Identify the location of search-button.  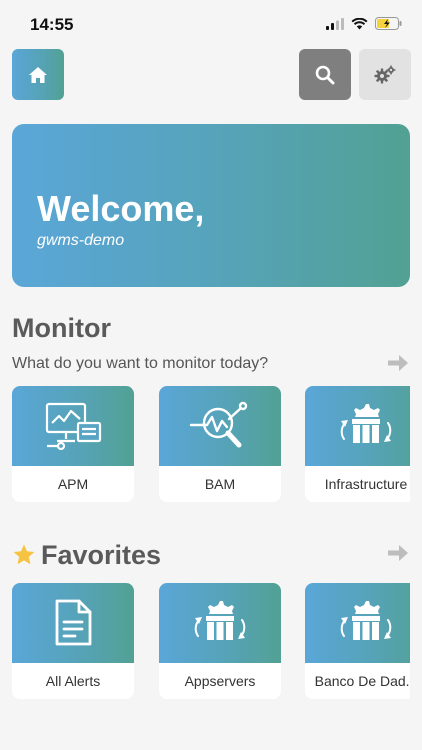
(325, 74).